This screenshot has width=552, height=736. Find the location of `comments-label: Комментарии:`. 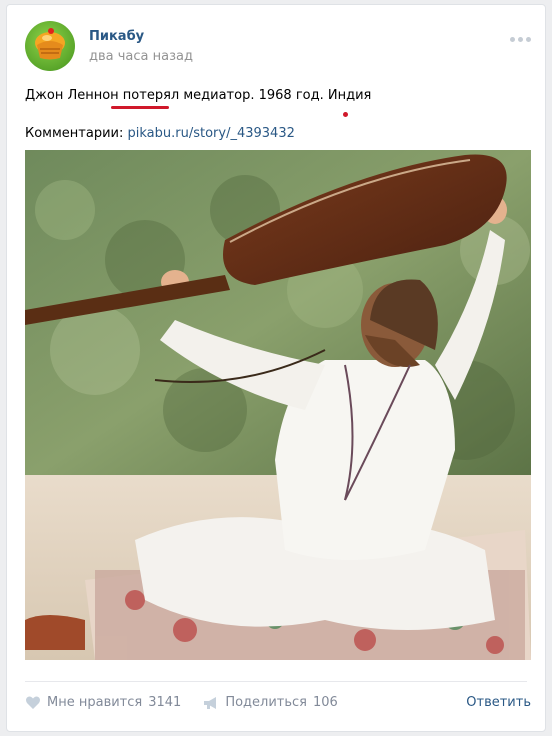

comments-label: Комментарии: is located at coordinates (76, 133).